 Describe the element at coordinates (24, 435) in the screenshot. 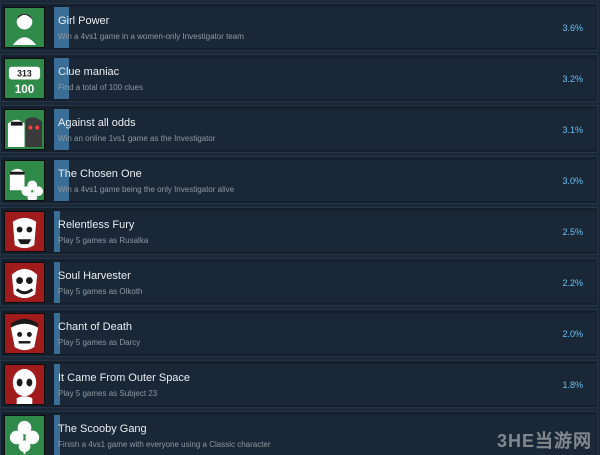

I see `clover-icon` at that location.